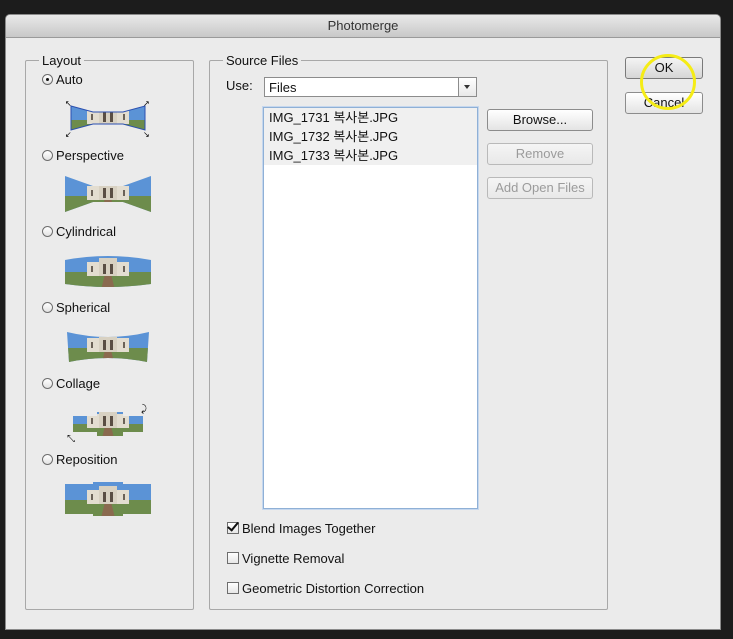 The height and width of the screenshot is (639, 733). I want to click on layout-preview-auto: ↖ ↗ ↙ ↘, so click(107, 118).